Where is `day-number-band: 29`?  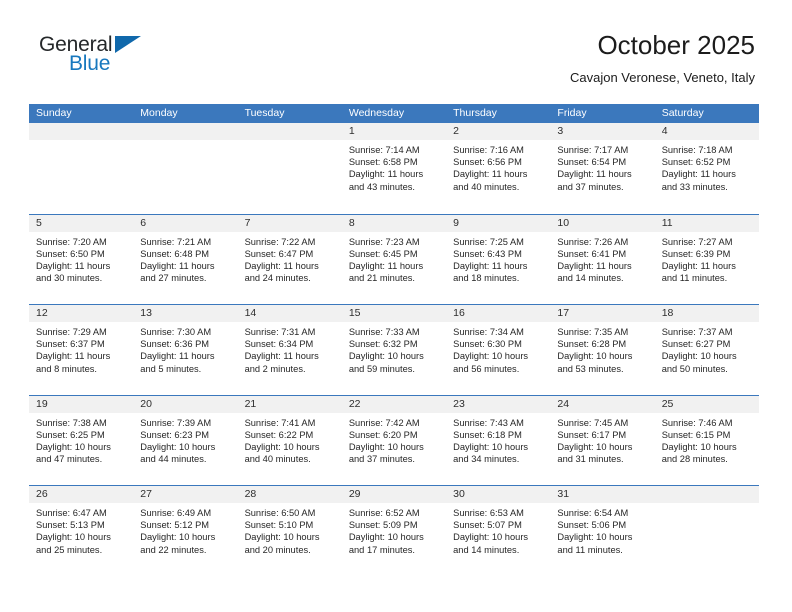 day-number-band: 29 is located at coordinates (394, 494).